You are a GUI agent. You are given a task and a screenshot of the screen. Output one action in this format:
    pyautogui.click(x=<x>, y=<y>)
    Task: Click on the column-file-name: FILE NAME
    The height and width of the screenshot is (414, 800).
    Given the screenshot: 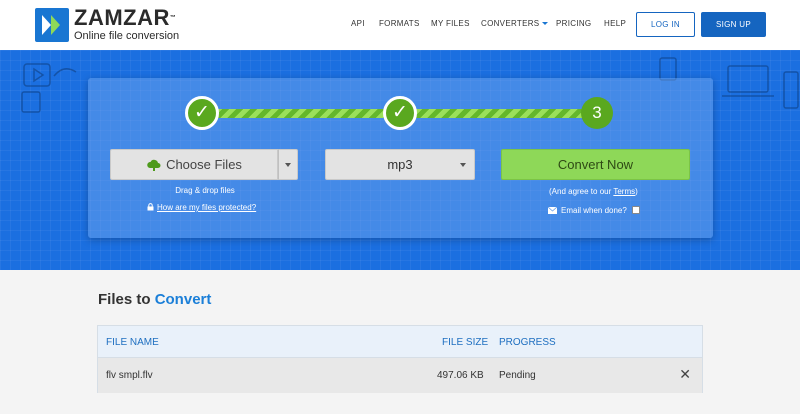 What is the action you would take?
    pyautogui.click(x=132, y=342)
    